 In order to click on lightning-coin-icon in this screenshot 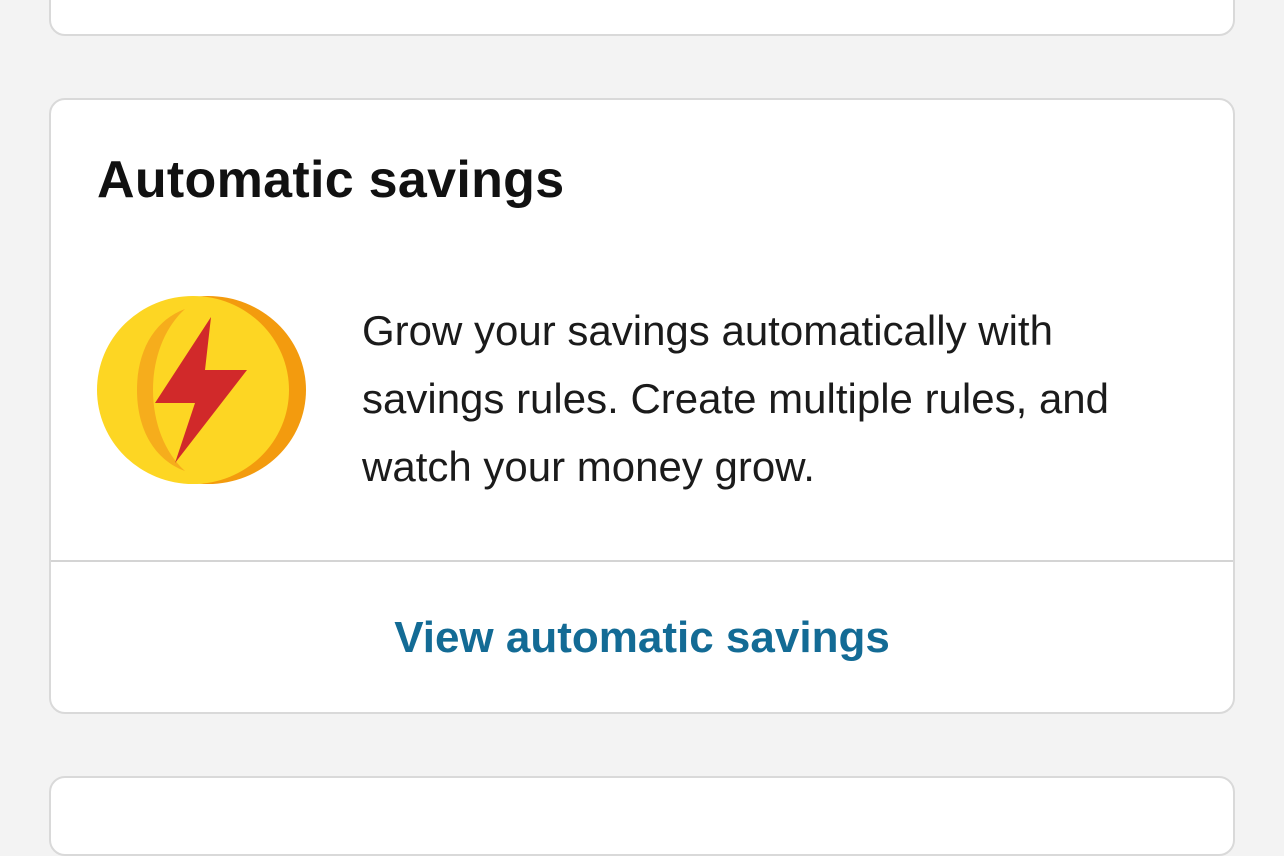, I will do `click(204, 390)`.